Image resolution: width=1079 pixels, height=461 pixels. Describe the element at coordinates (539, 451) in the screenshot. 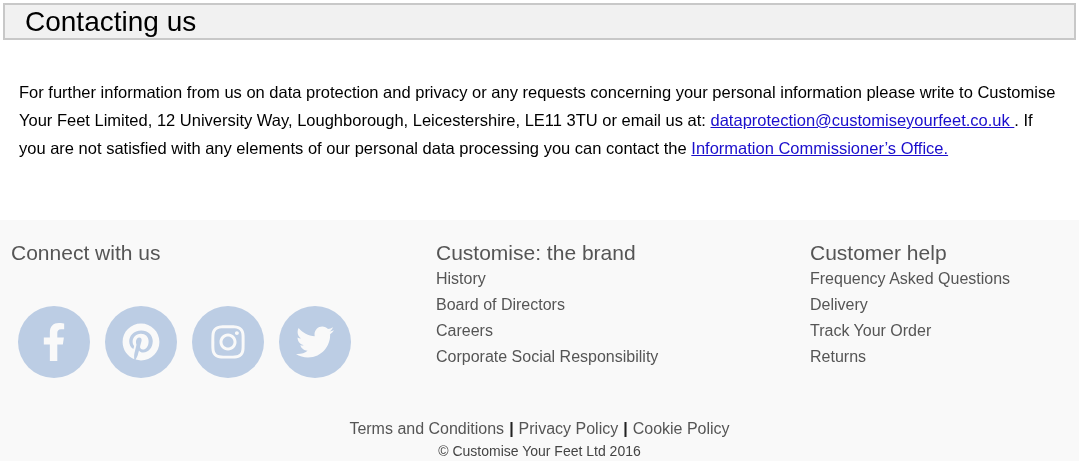

I see `copyright-text: © Customise Your Feet Ltd 2016` at that location.